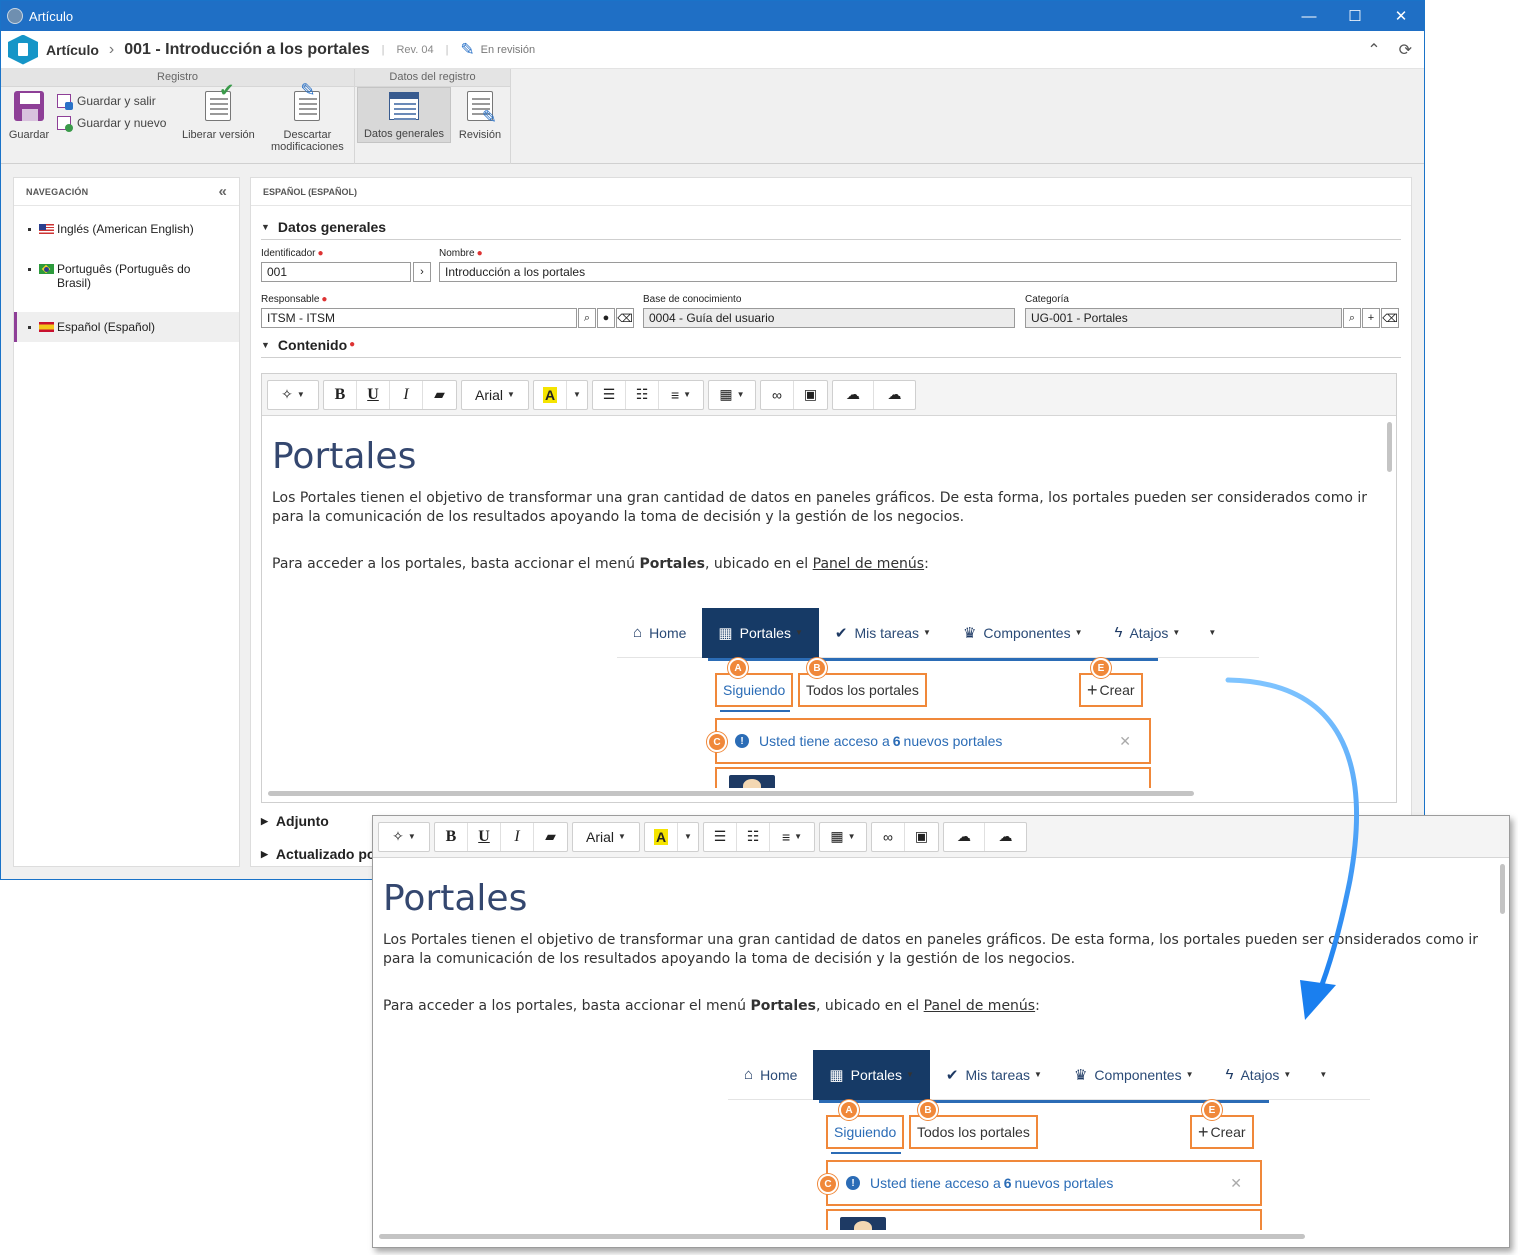  What do you see at coordinates (46, 269) in the screenshot?
I see `brazil-flag-icon` at bounding box center [46, 269].